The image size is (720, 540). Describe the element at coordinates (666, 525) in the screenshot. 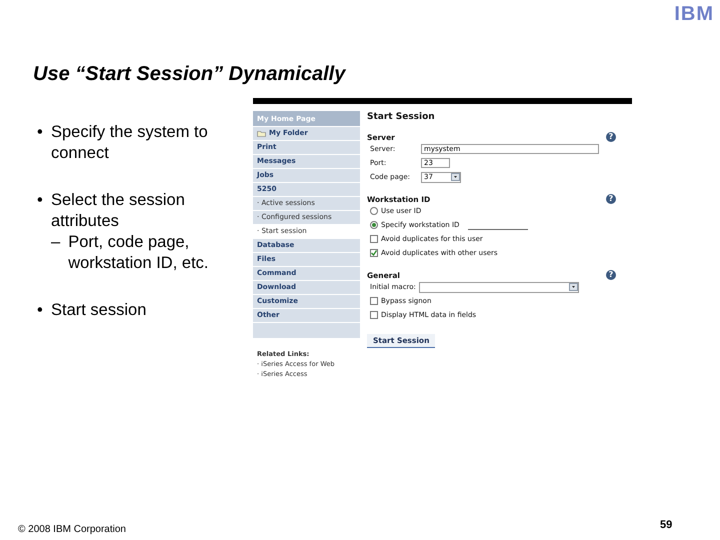

I see `page-number: 59` at that location.